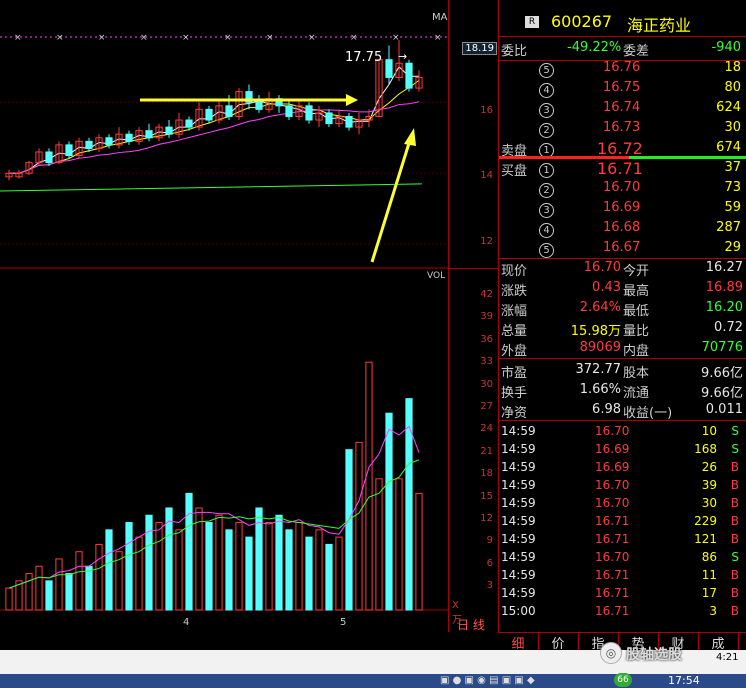  Describe the element at coordinates (622, 23) in the screenshot. I see `stock-header: R 600267 海正药业` at that location.